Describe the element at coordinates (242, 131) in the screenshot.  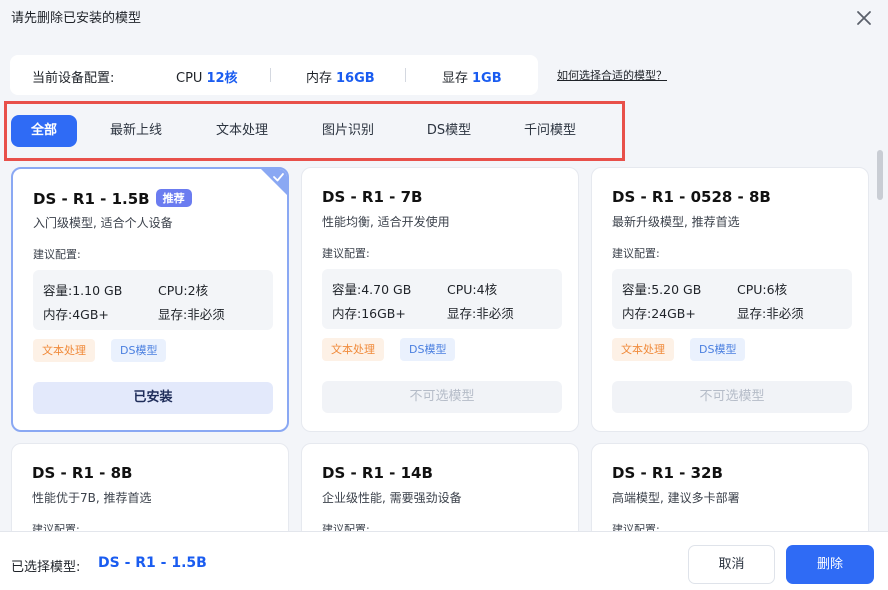
I see `tab-text-processing: 文本处理` at that location.